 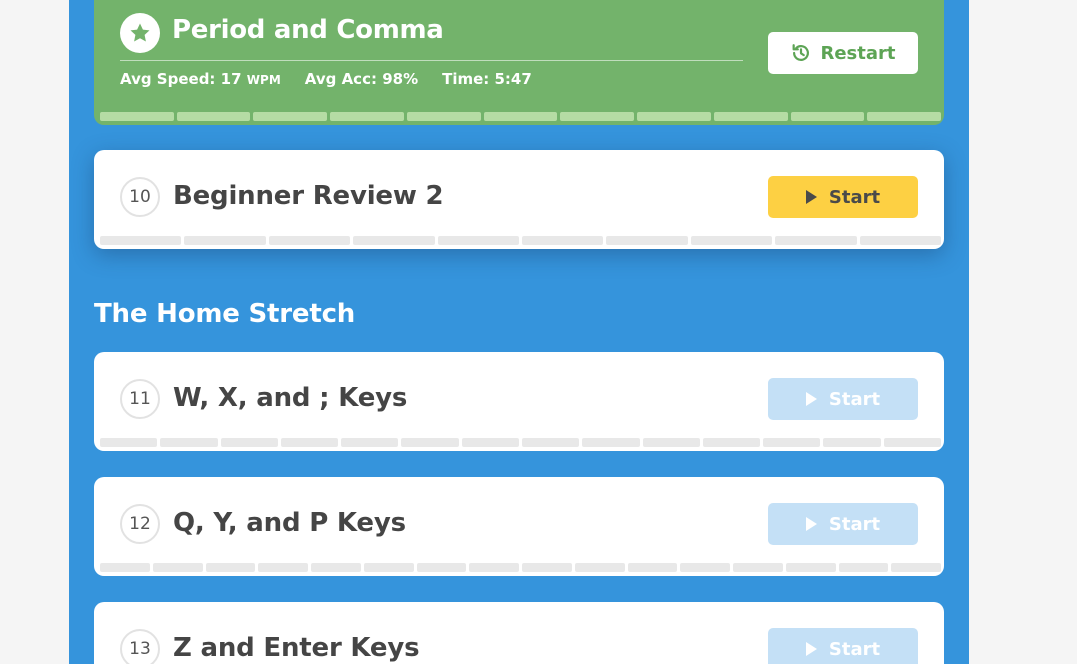 I want to click on restart-label: Restart, so click(x=858, y=53).